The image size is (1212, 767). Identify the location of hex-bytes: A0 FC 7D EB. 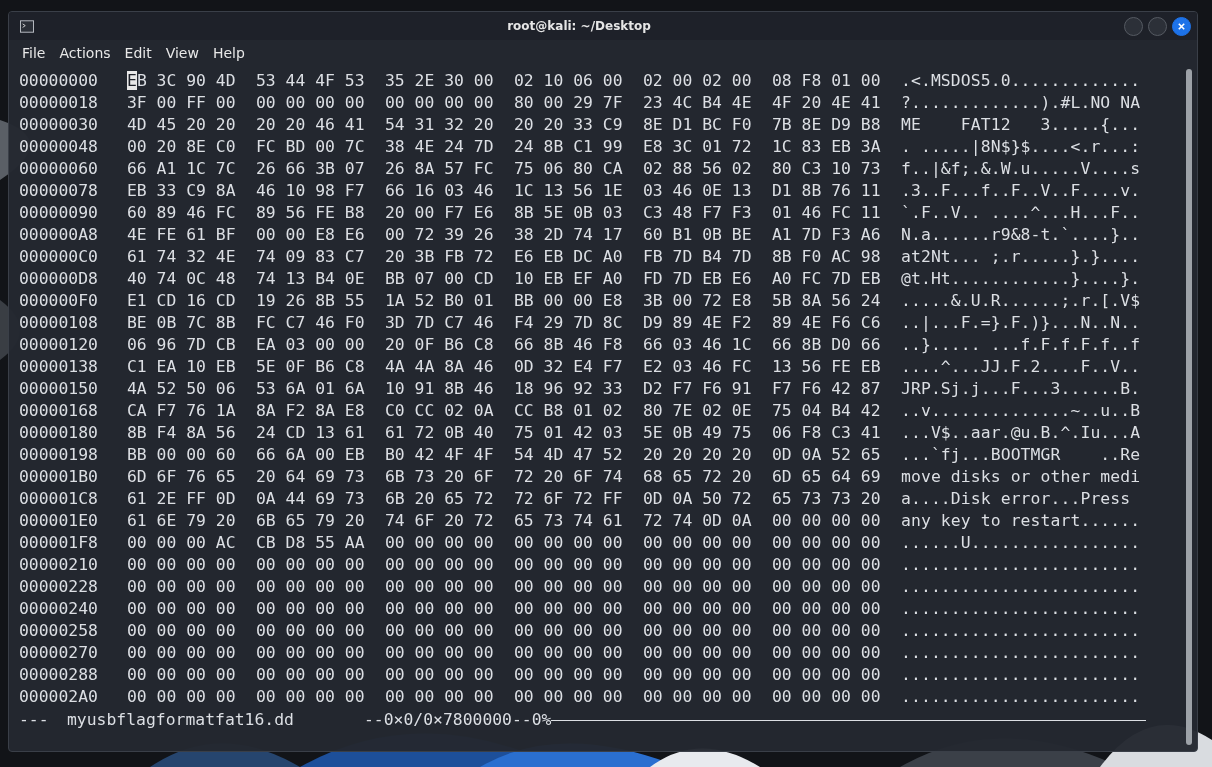
(826, 278).